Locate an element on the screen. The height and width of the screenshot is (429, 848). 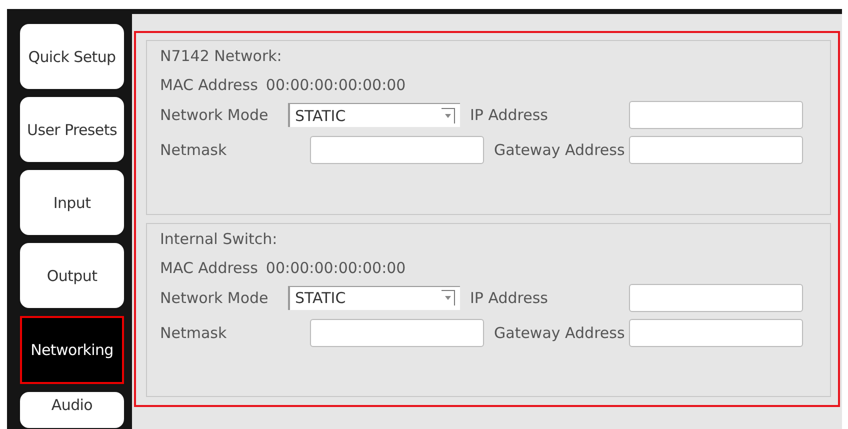
section-title: Internal Switch: is located at coordinates (219, 239).